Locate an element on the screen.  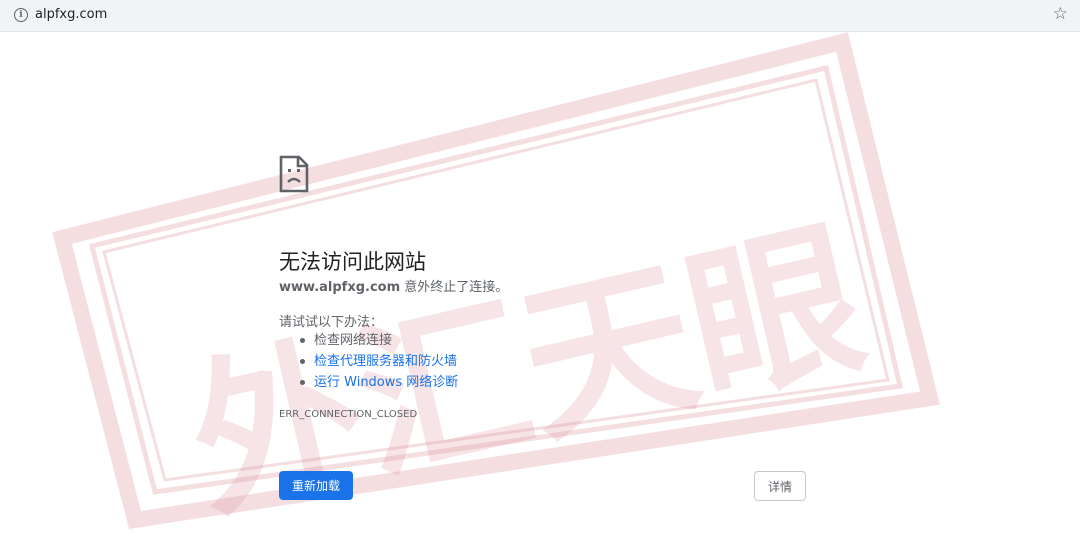
error-message: www.alpfxg.com 意外终止了连接。 is located at coordinates (393, 285).